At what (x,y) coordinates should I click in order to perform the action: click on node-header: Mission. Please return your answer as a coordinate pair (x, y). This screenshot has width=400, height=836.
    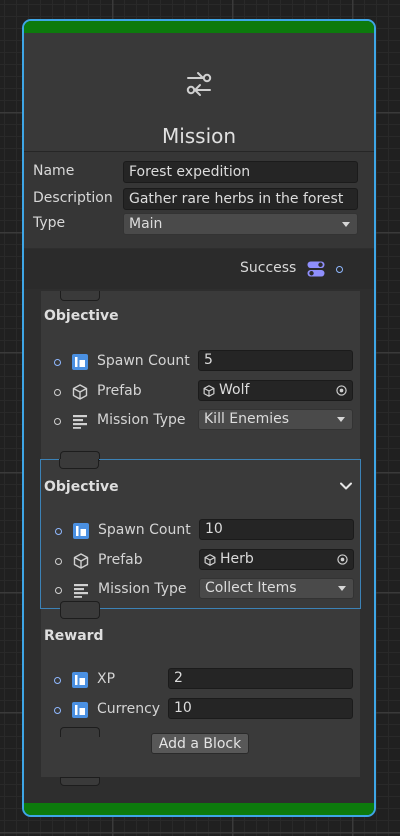
    Looking at the image, I should click on (199, 92).